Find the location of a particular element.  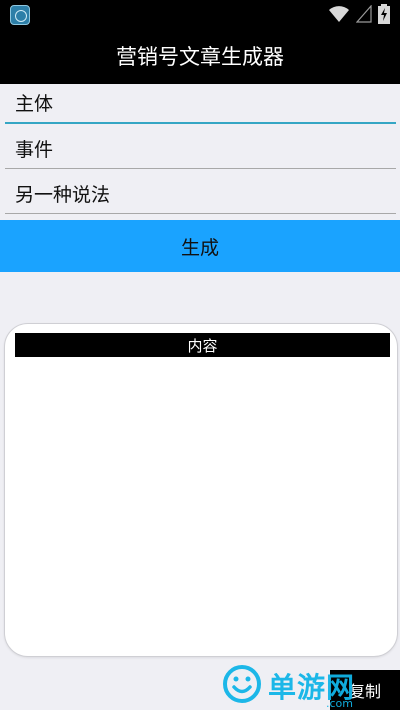

watermark-domain: .com is located at coordinates (340, 703).